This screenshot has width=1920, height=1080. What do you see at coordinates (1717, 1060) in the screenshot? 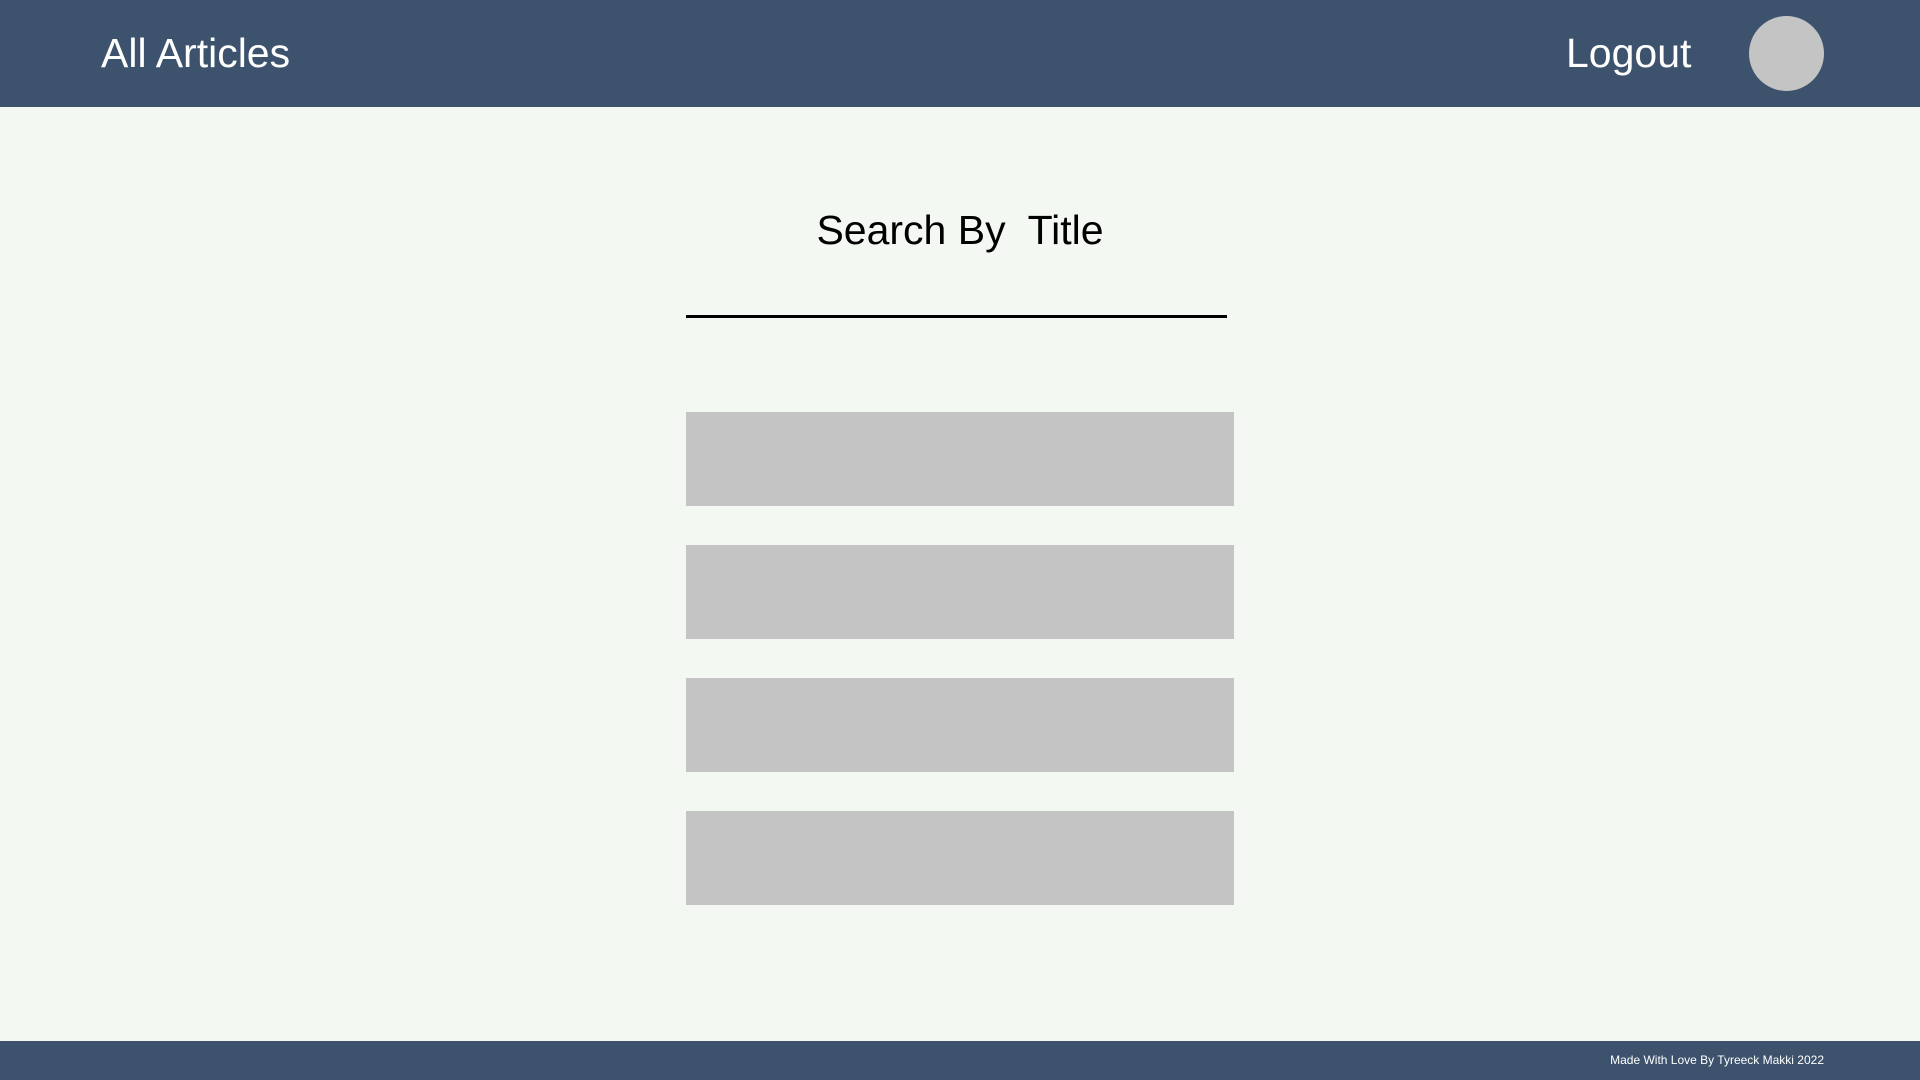
I see `footer-credit: Made With Love By Tyreeck Makki 2022` at bounding box center [1717, 1060].